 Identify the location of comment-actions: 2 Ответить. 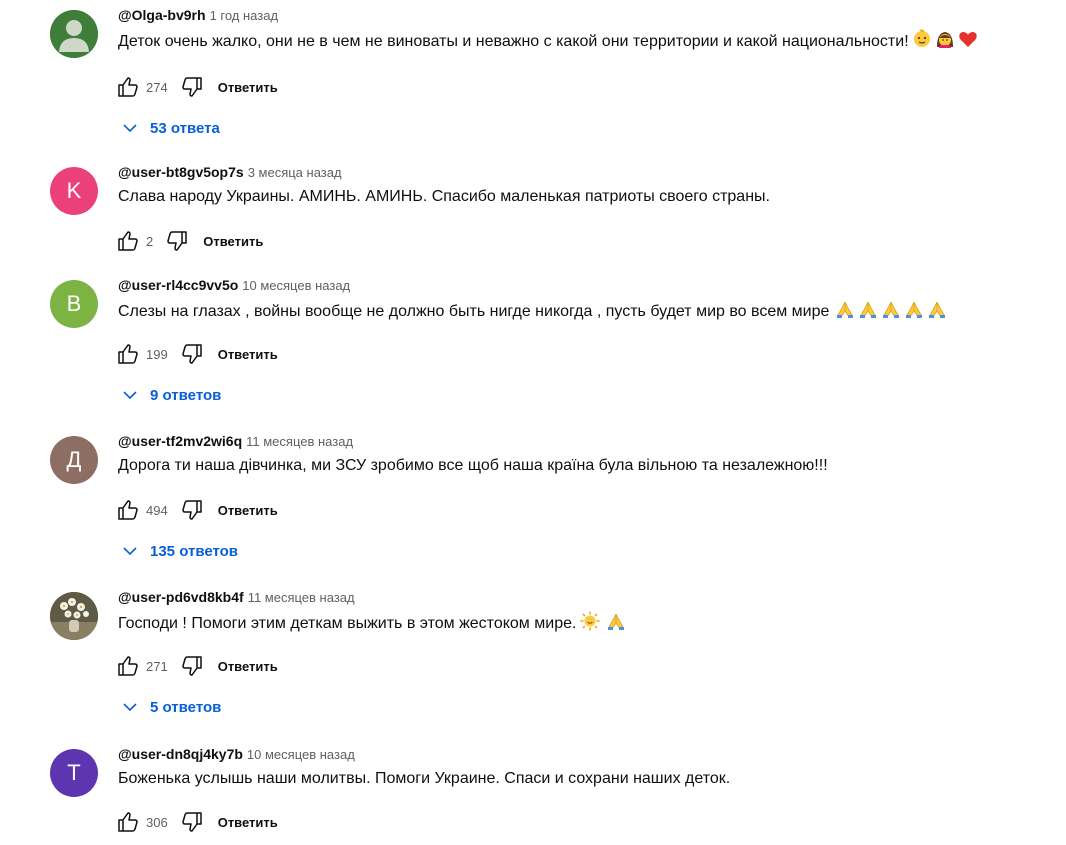
(188, 241).